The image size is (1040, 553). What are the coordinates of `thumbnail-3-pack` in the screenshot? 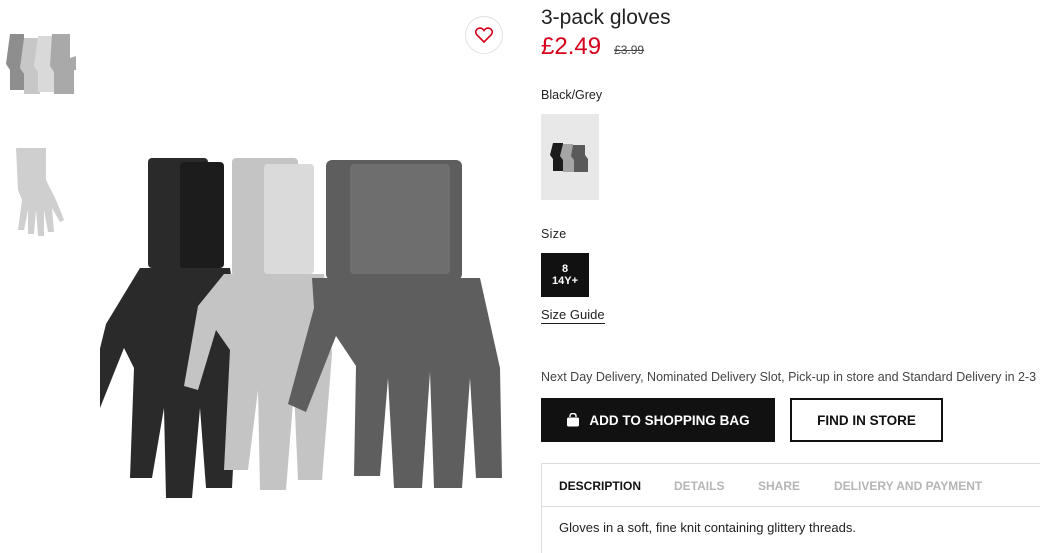 It's located at (42, 65).